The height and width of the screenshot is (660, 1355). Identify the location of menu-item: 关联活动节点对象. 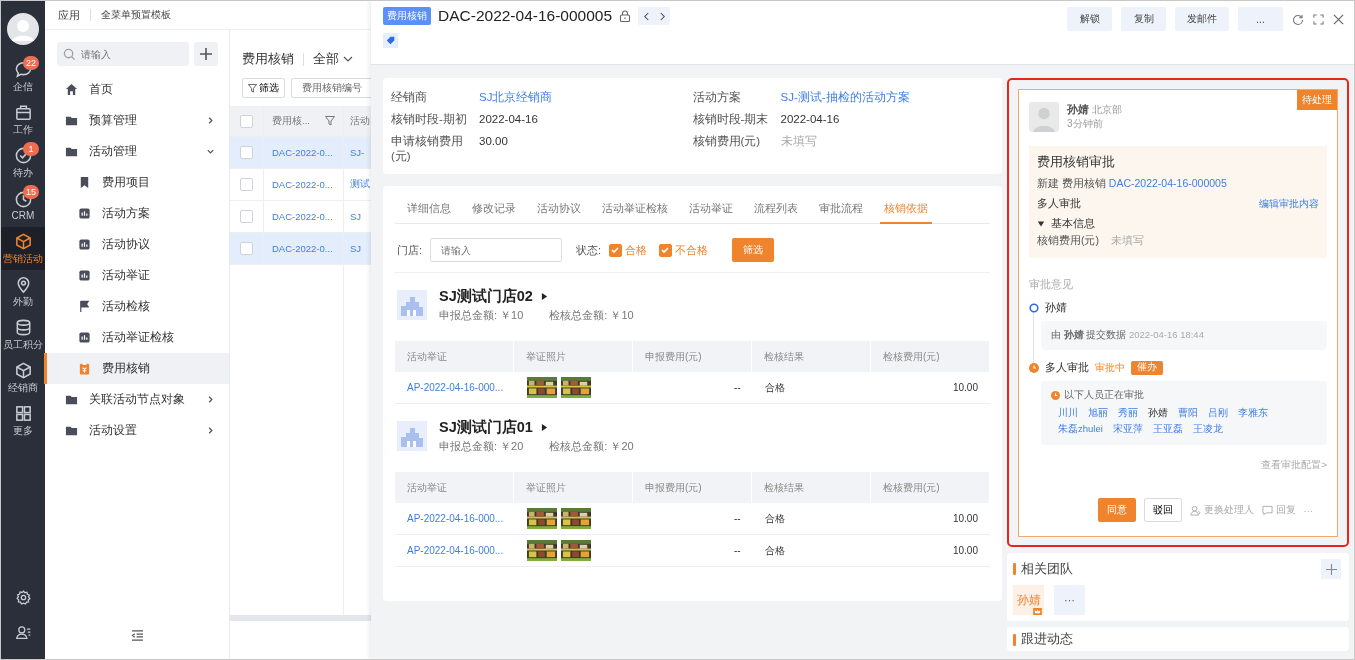
(136, 399).